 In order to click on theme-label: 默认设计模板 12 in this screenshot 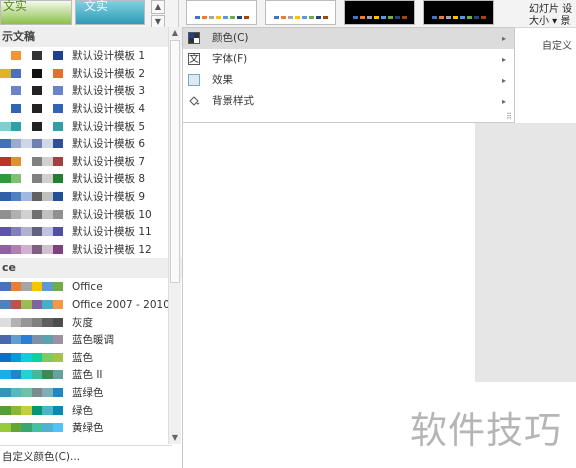, I will do `click(112, 249)`.